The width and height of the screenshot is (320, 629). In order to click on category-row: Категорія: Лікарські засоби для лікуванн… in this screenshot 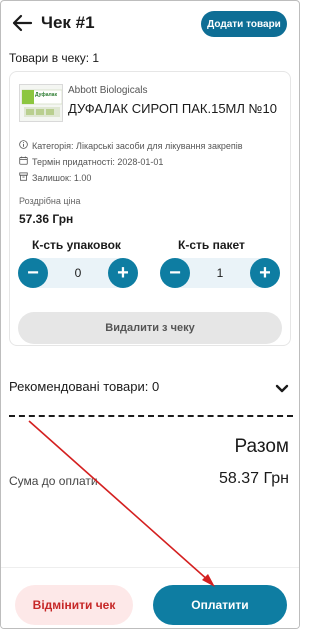, I will do `click(131, 145)`.